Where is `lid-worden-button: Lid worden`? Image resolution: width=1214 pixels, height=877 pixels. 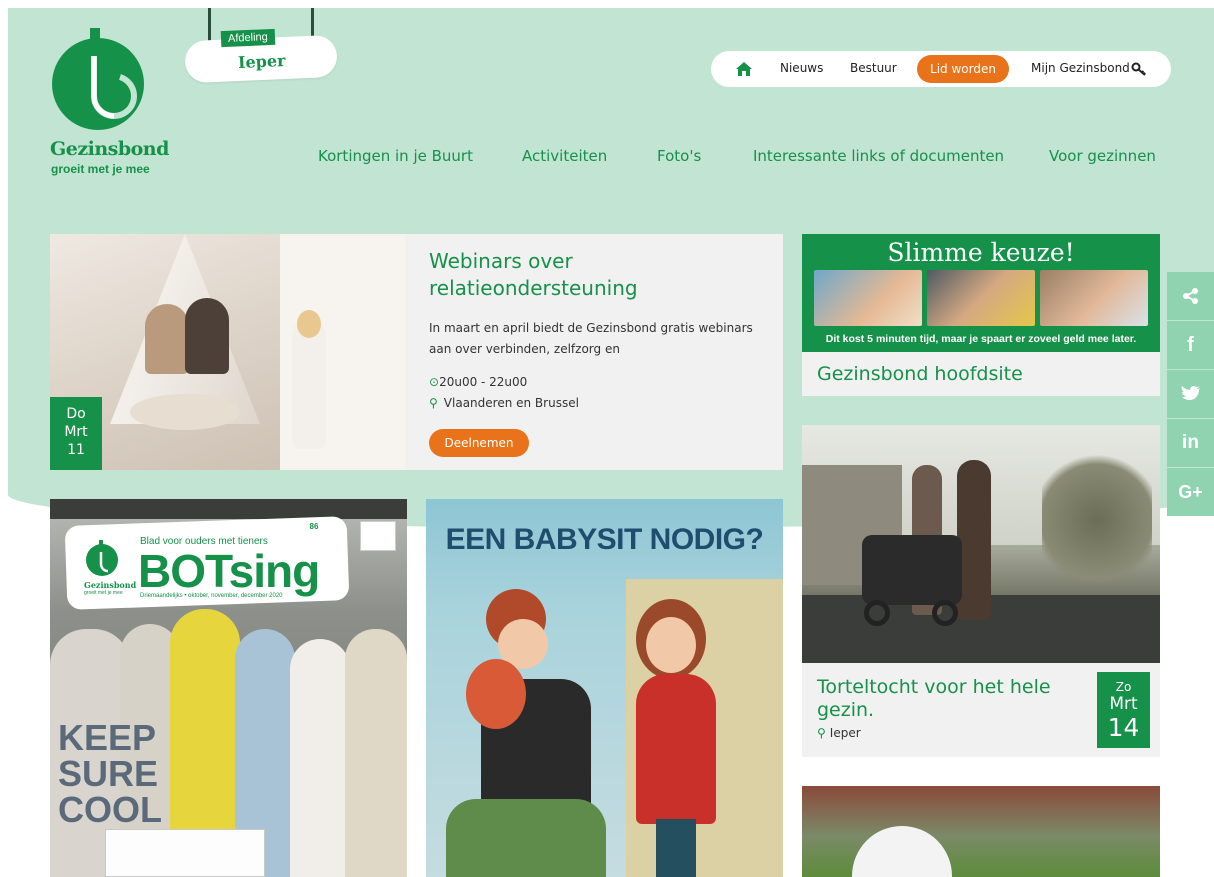 lid-worden-button: Lid worden is located at coordinates (963, 69).